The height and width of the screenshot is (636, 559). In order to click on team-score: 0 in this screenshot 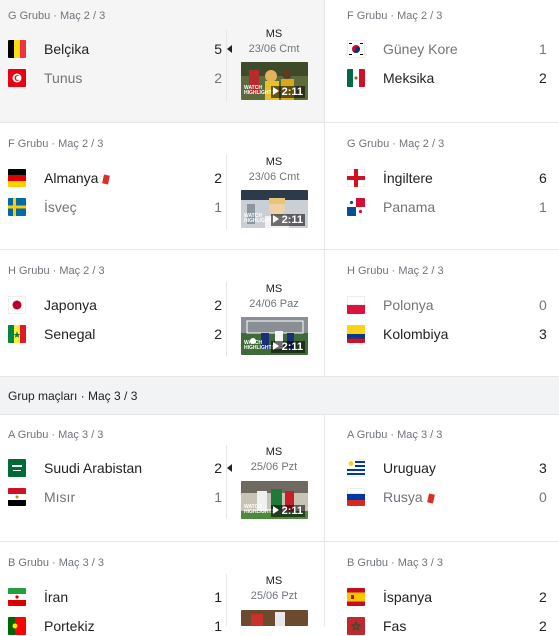, I will do `click(543, 497)`.